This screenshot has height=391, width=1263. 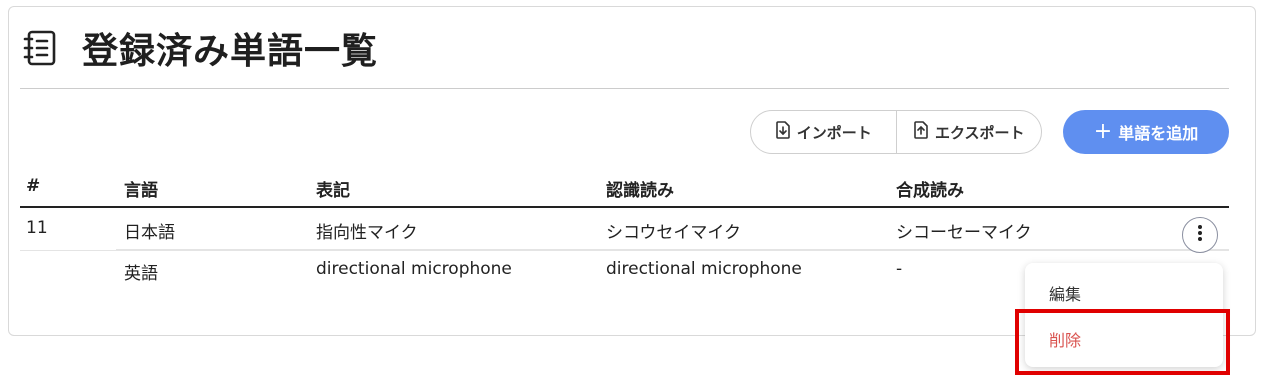 What do you see at coordinates (899, 269) in the screenshot?
I see `cell-synthesis: -` at bounding box center [899, 269].